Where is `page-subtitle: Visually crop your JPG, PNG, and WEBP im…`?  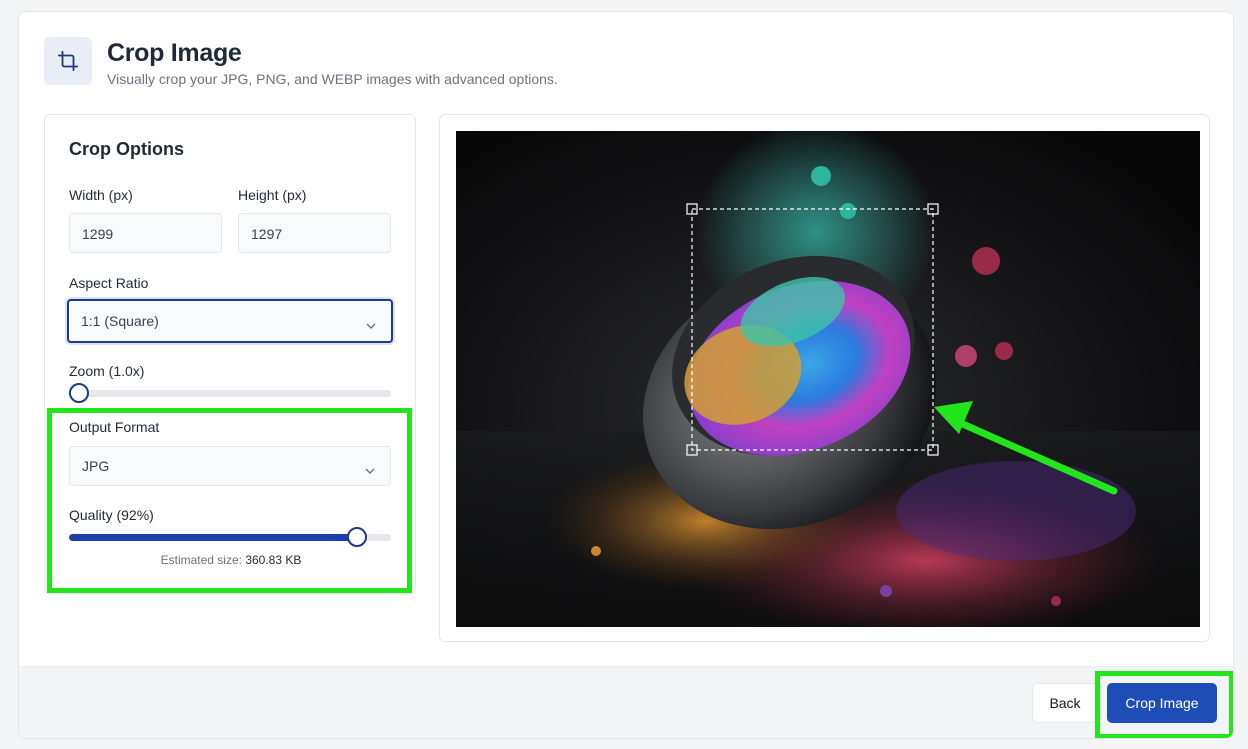
page-subtitle: Visually crop your JPG, PNG, and WEBP im… is located at coordinates (332, 79).